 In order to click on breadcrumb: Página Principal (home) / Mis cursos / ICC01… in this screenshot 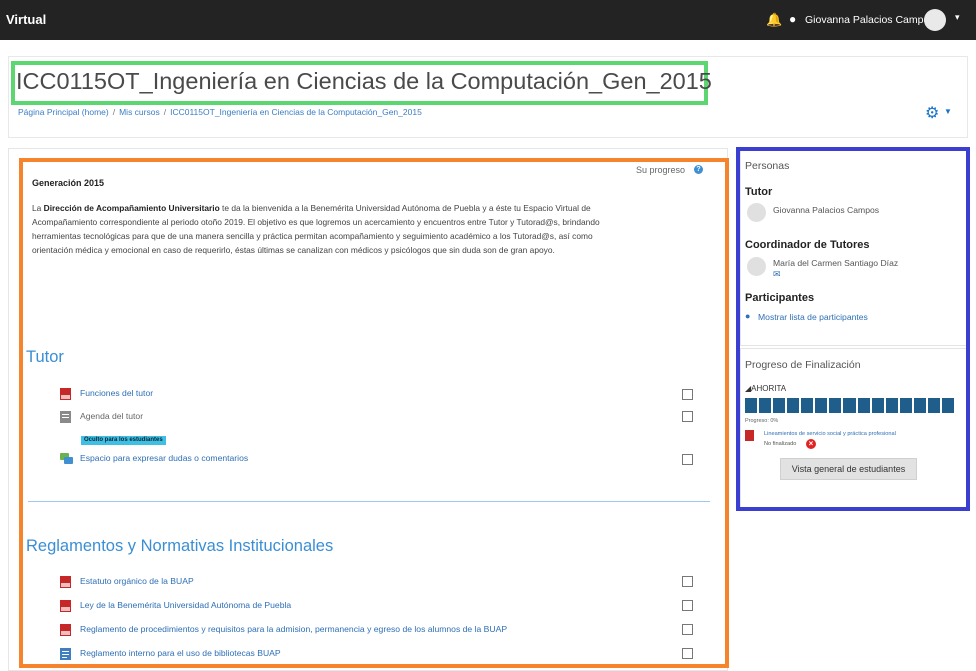, I will do `click(220, 112)`.